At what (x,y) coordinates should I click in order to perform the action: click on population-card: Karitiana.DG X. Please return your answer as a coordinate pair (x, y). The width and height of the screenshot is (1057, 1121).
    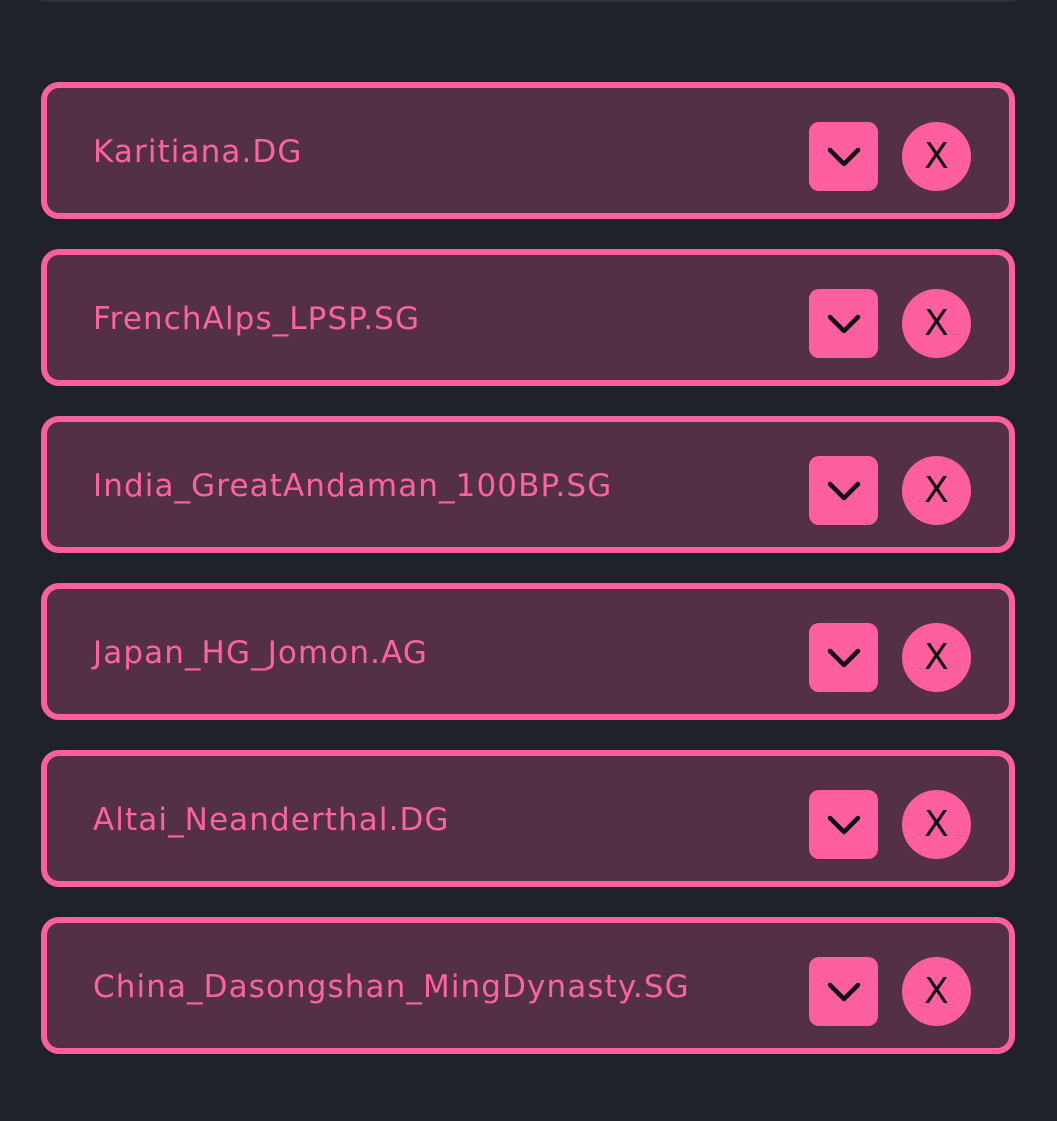
    Looking at the image, I should click on (528, 150).